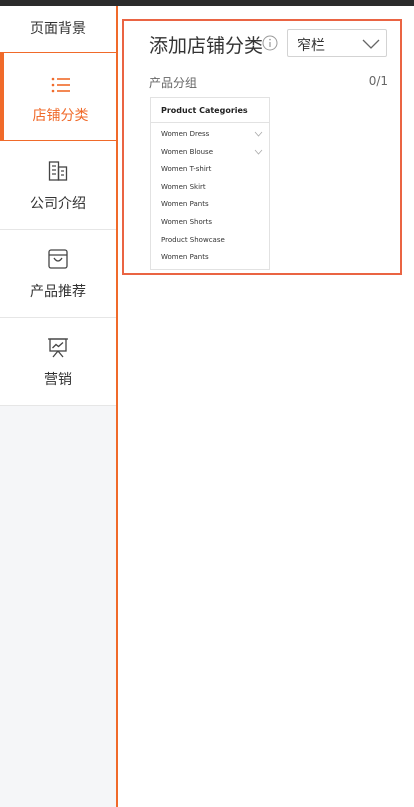 The height and width of the screenshot is (807, 414). What do you see at coordinates (117, 406) in the screenshot?
I see `sidebar-divider` at bounding box center [117, 406].